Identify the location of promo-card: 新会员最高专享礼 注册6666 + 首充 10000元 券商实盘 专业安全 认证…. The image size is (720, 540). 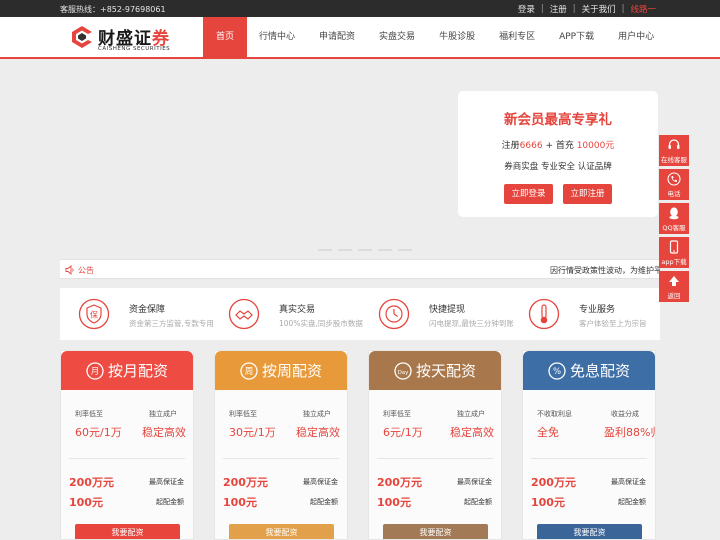
(558, 154).